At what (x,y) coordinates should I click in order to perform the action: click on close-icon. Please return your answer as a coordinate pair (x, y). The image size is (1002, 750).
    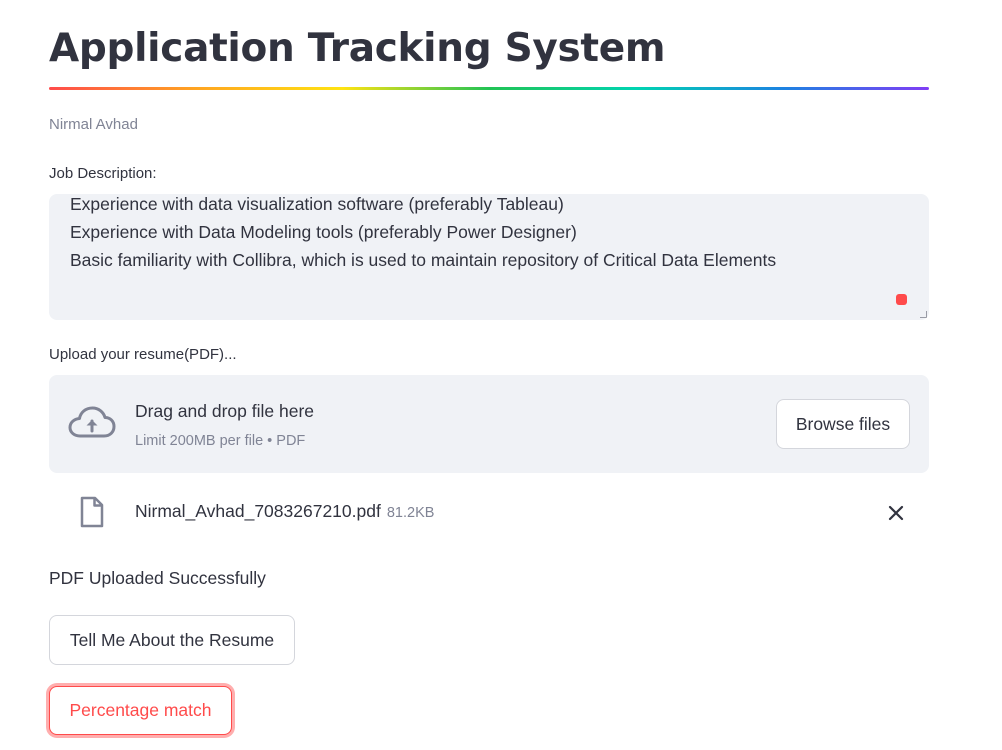
    Looking at the image, I should click on (896, 513).